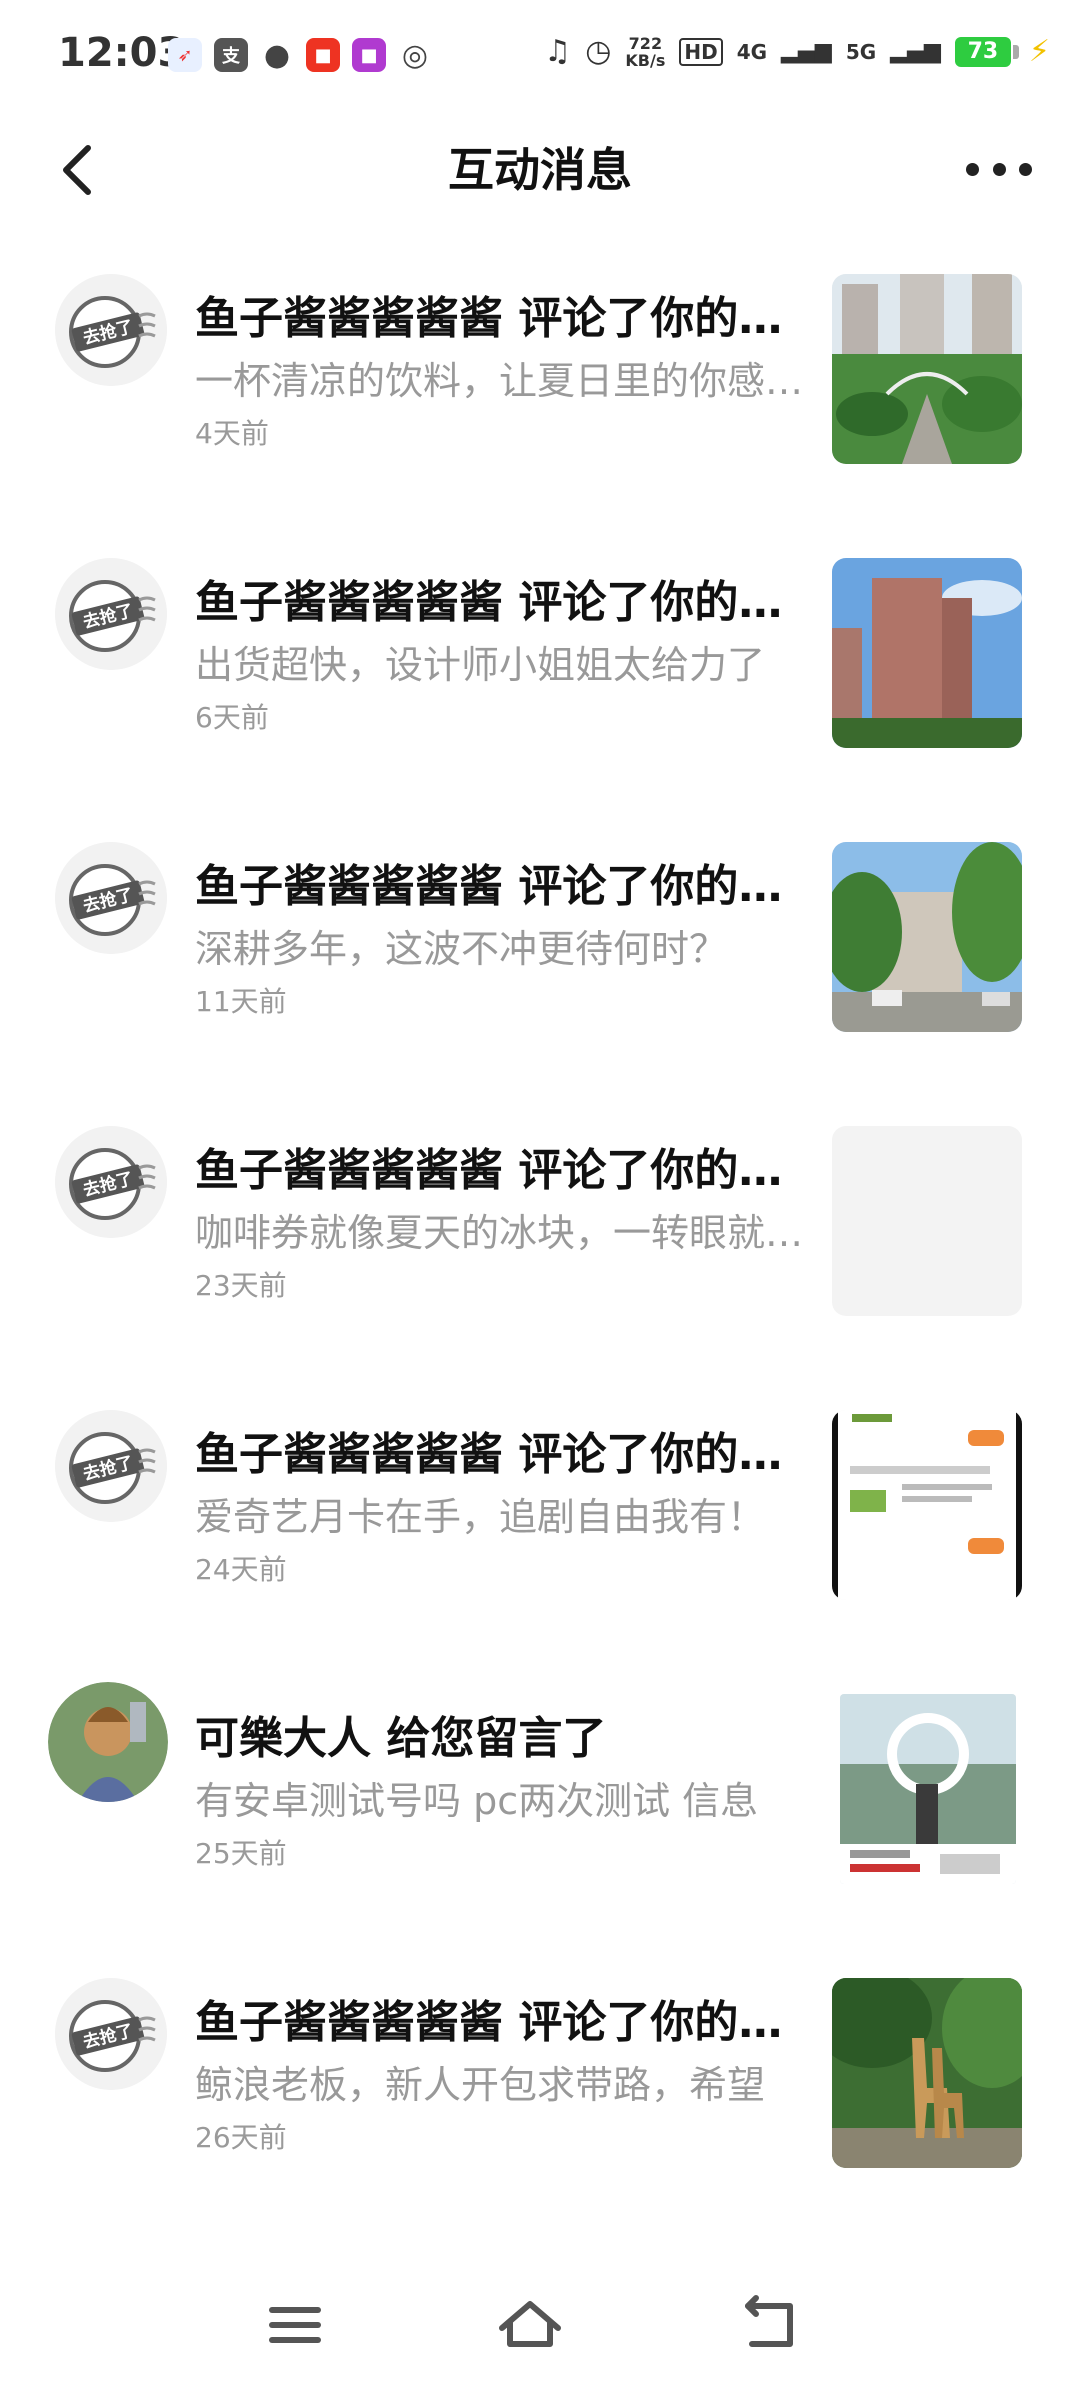 The width and height of the screenshot is (1080, 2388). I want to click on alipay-icon: 支, so click(231, 55).